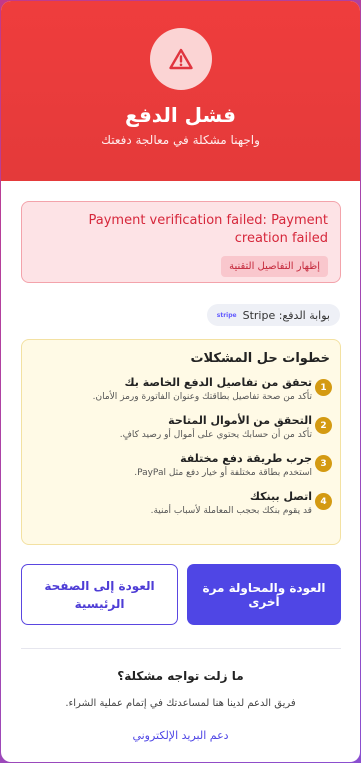 Image resolution: width=361 pixels, height=763 pixels. What do you see at coordinates (180, 140) in the screenshot?
I see `page-subtitle: واجهنا مشكلة في معالجة دفعتك` at bounding box center [180, 140].